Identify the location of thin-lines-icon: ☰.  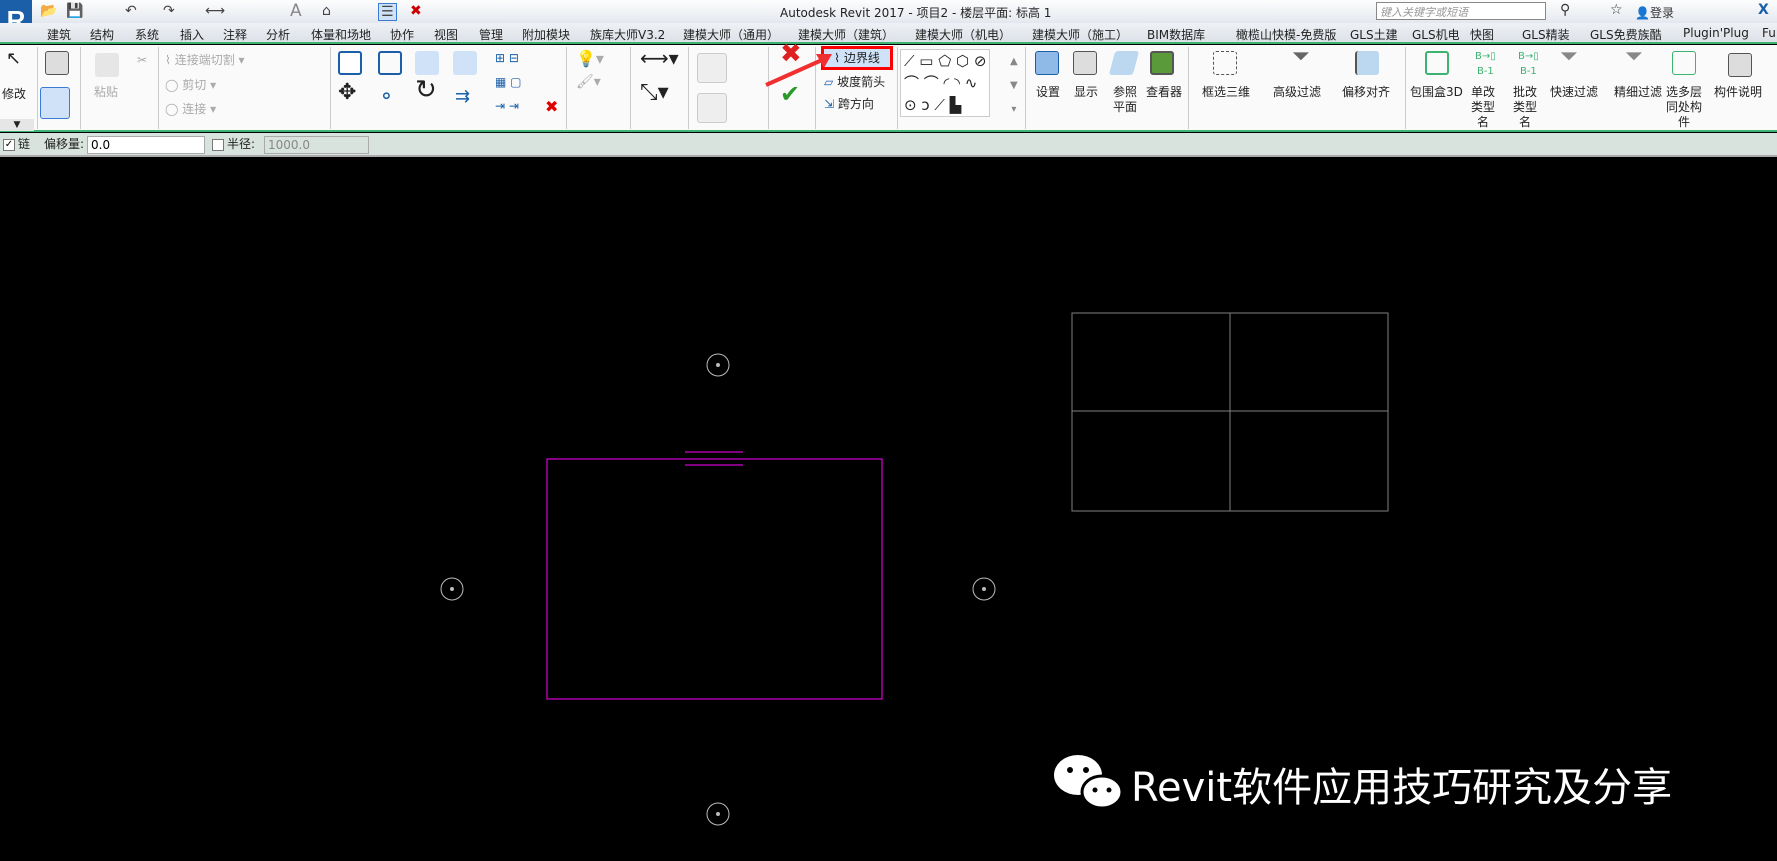
(387, 12).